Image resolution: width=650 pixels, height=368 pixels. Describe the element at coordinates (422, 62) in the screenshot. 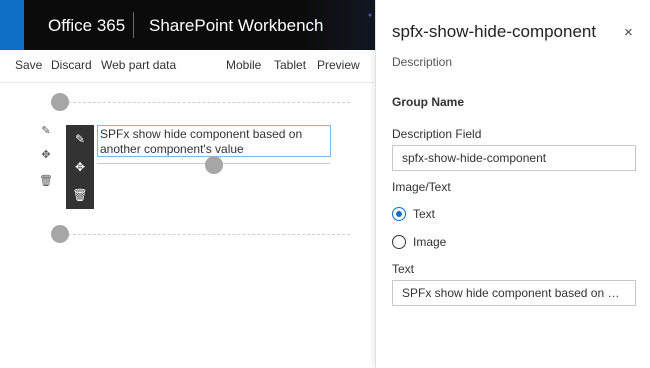

I see `property-pane-description: Description` at that location.